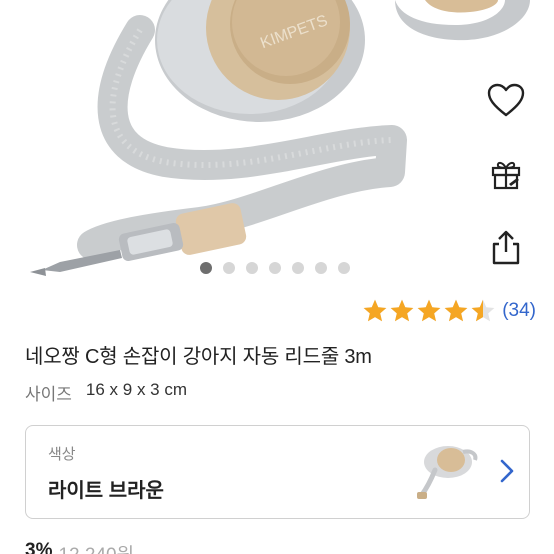 The height and width of the screenshot is (554, 554). I want to click on price-row: 3% 12,240원, so click(79, 547).